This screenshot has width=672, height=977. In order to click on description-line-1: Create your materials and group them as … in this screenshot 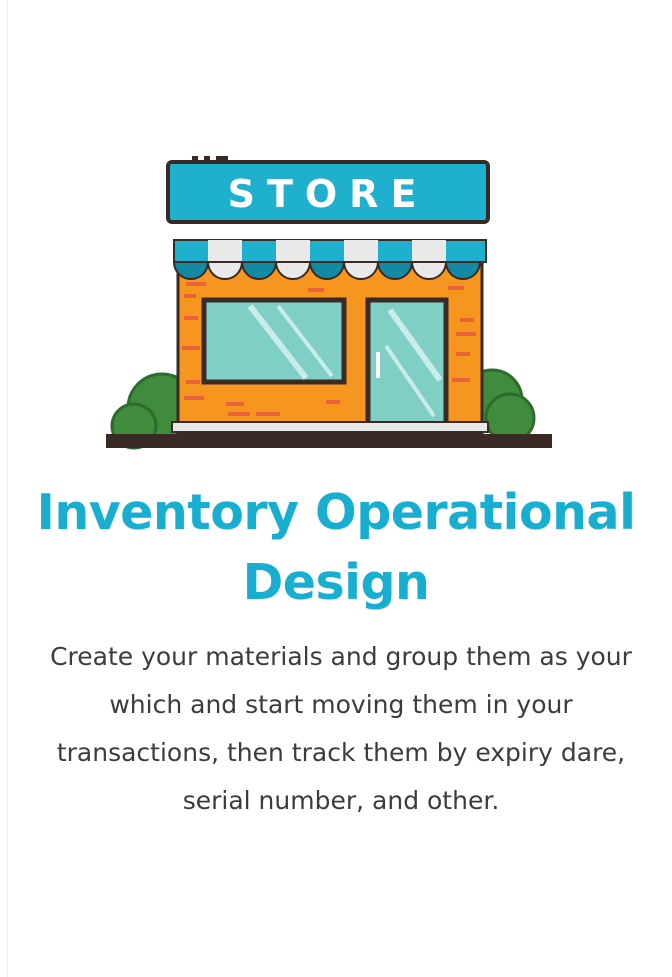, I will do `click(341, 656)`.